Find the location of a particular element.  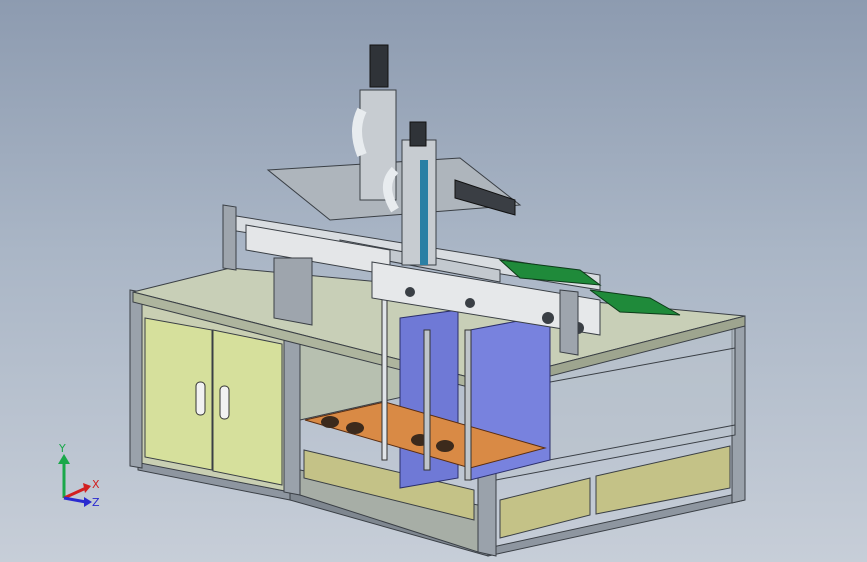

coordinate-triad: Y X Z is located at coordinates (82, 476).